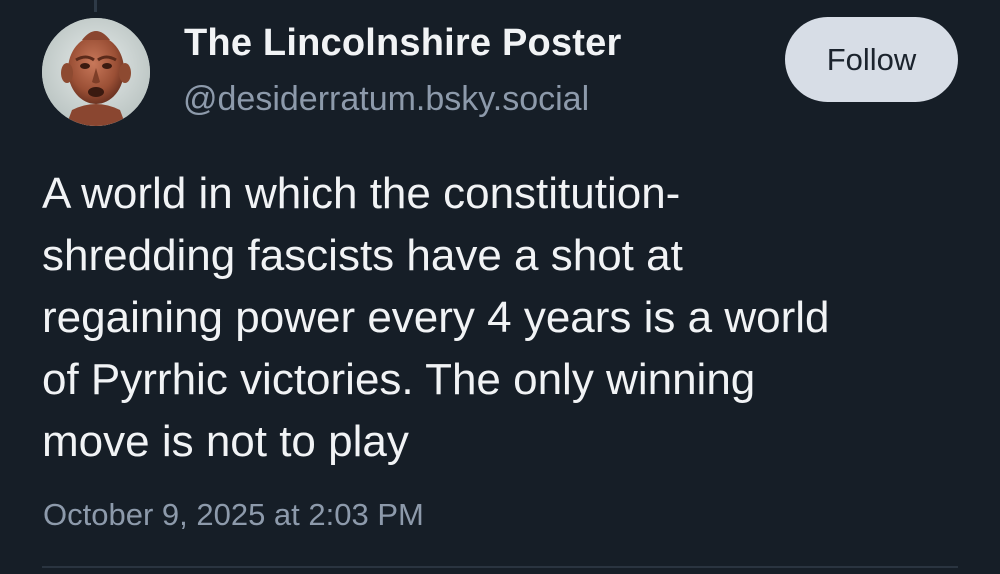 The width and height of the screenshot is (1000, 574). What do you see at coordinates (871, 59) in the screenshot?
I see `follow-button: Follow` at bounding box center [871, 59].